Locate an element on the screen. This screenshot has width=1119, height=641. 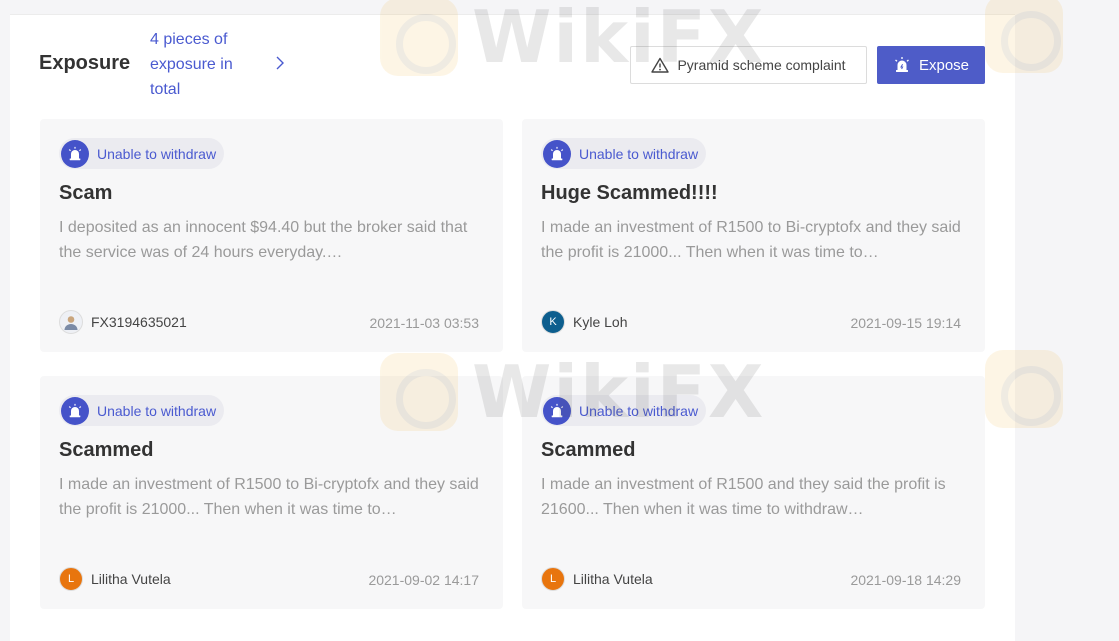
avatar: K is located at coordinates (553, 322).